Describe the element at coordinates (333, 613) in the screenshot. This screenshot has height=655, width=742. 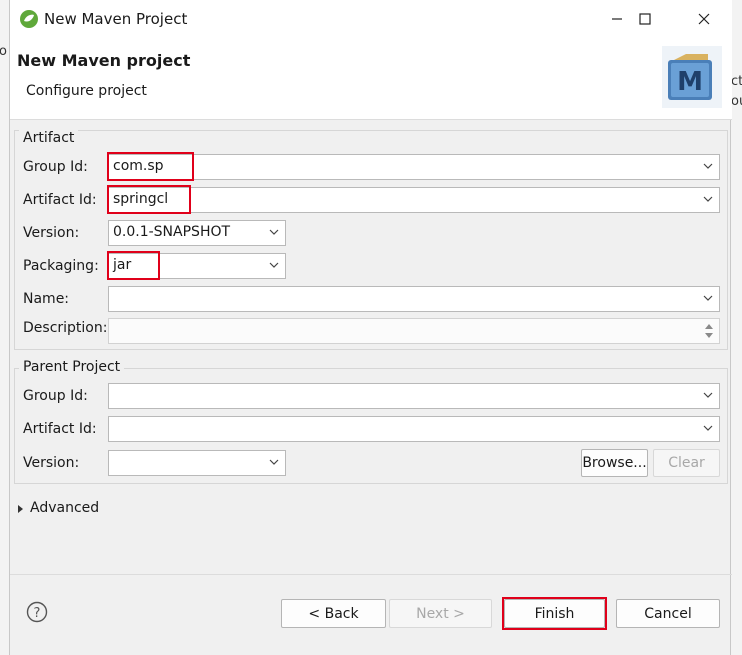
I see `back-button: < Back` at that location.